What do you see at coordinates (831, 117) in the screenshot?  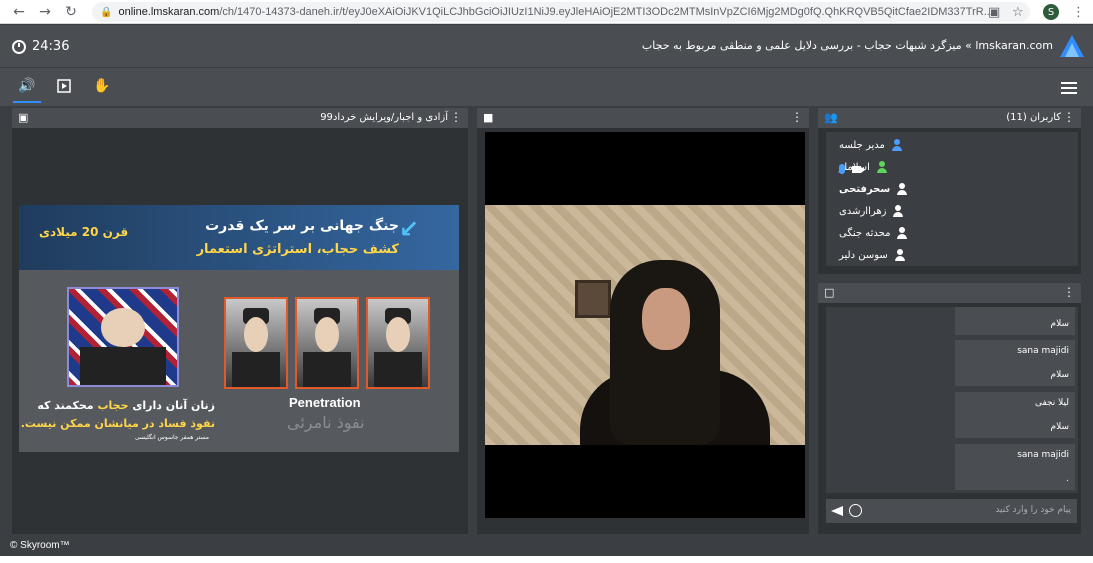 I see `users-icon: 👥` at bounding box center [831, 117].